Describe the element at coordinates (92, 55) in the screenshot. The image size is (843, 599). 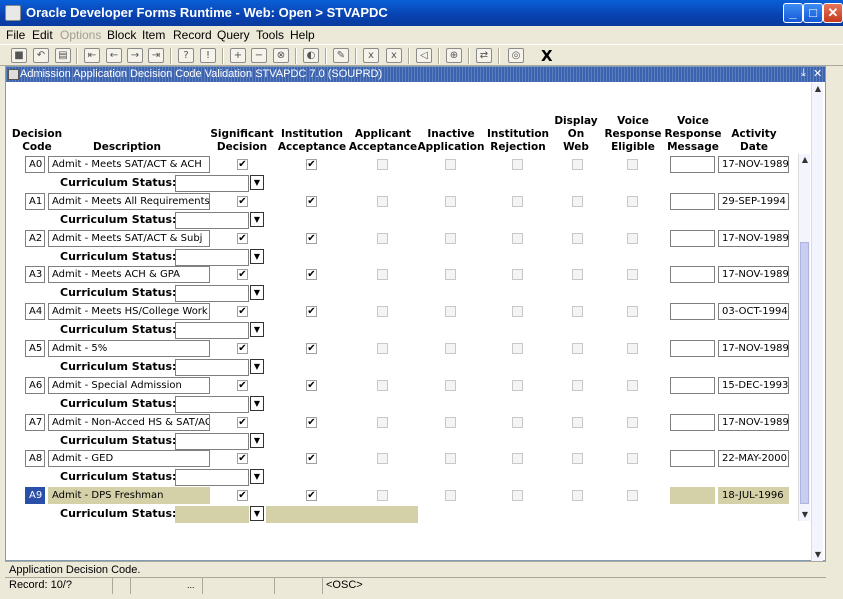
I see `prev-block-icon: ⇤` at that location.